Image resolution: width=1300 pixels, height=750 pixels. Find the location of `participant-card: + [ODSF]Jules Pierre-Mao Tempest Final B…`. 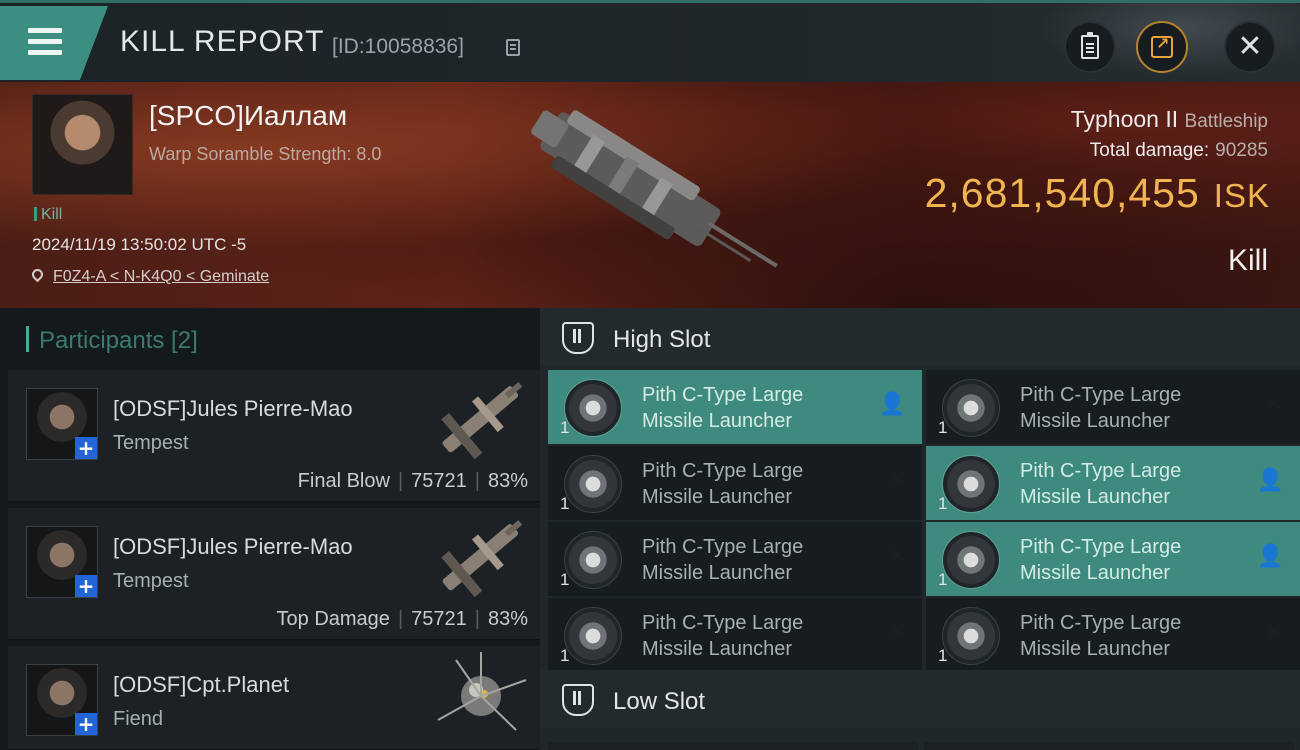

participant-card: + [ODSF]Jules Pierre-Mao Tempest Final B… is located at coordinates (274, 436).